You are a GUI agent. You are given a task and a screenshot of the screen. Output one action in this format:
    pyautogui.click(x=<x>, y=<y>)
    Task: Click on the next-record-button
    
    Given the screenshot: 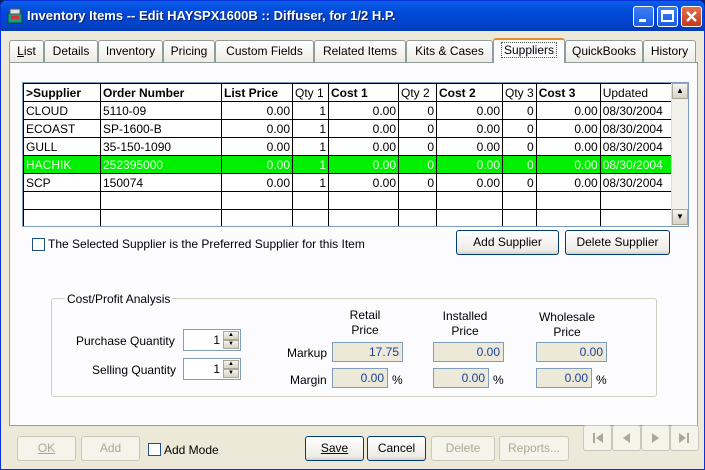 What is the action you would take?
    pyautogui.click(x=655, y=438)
    